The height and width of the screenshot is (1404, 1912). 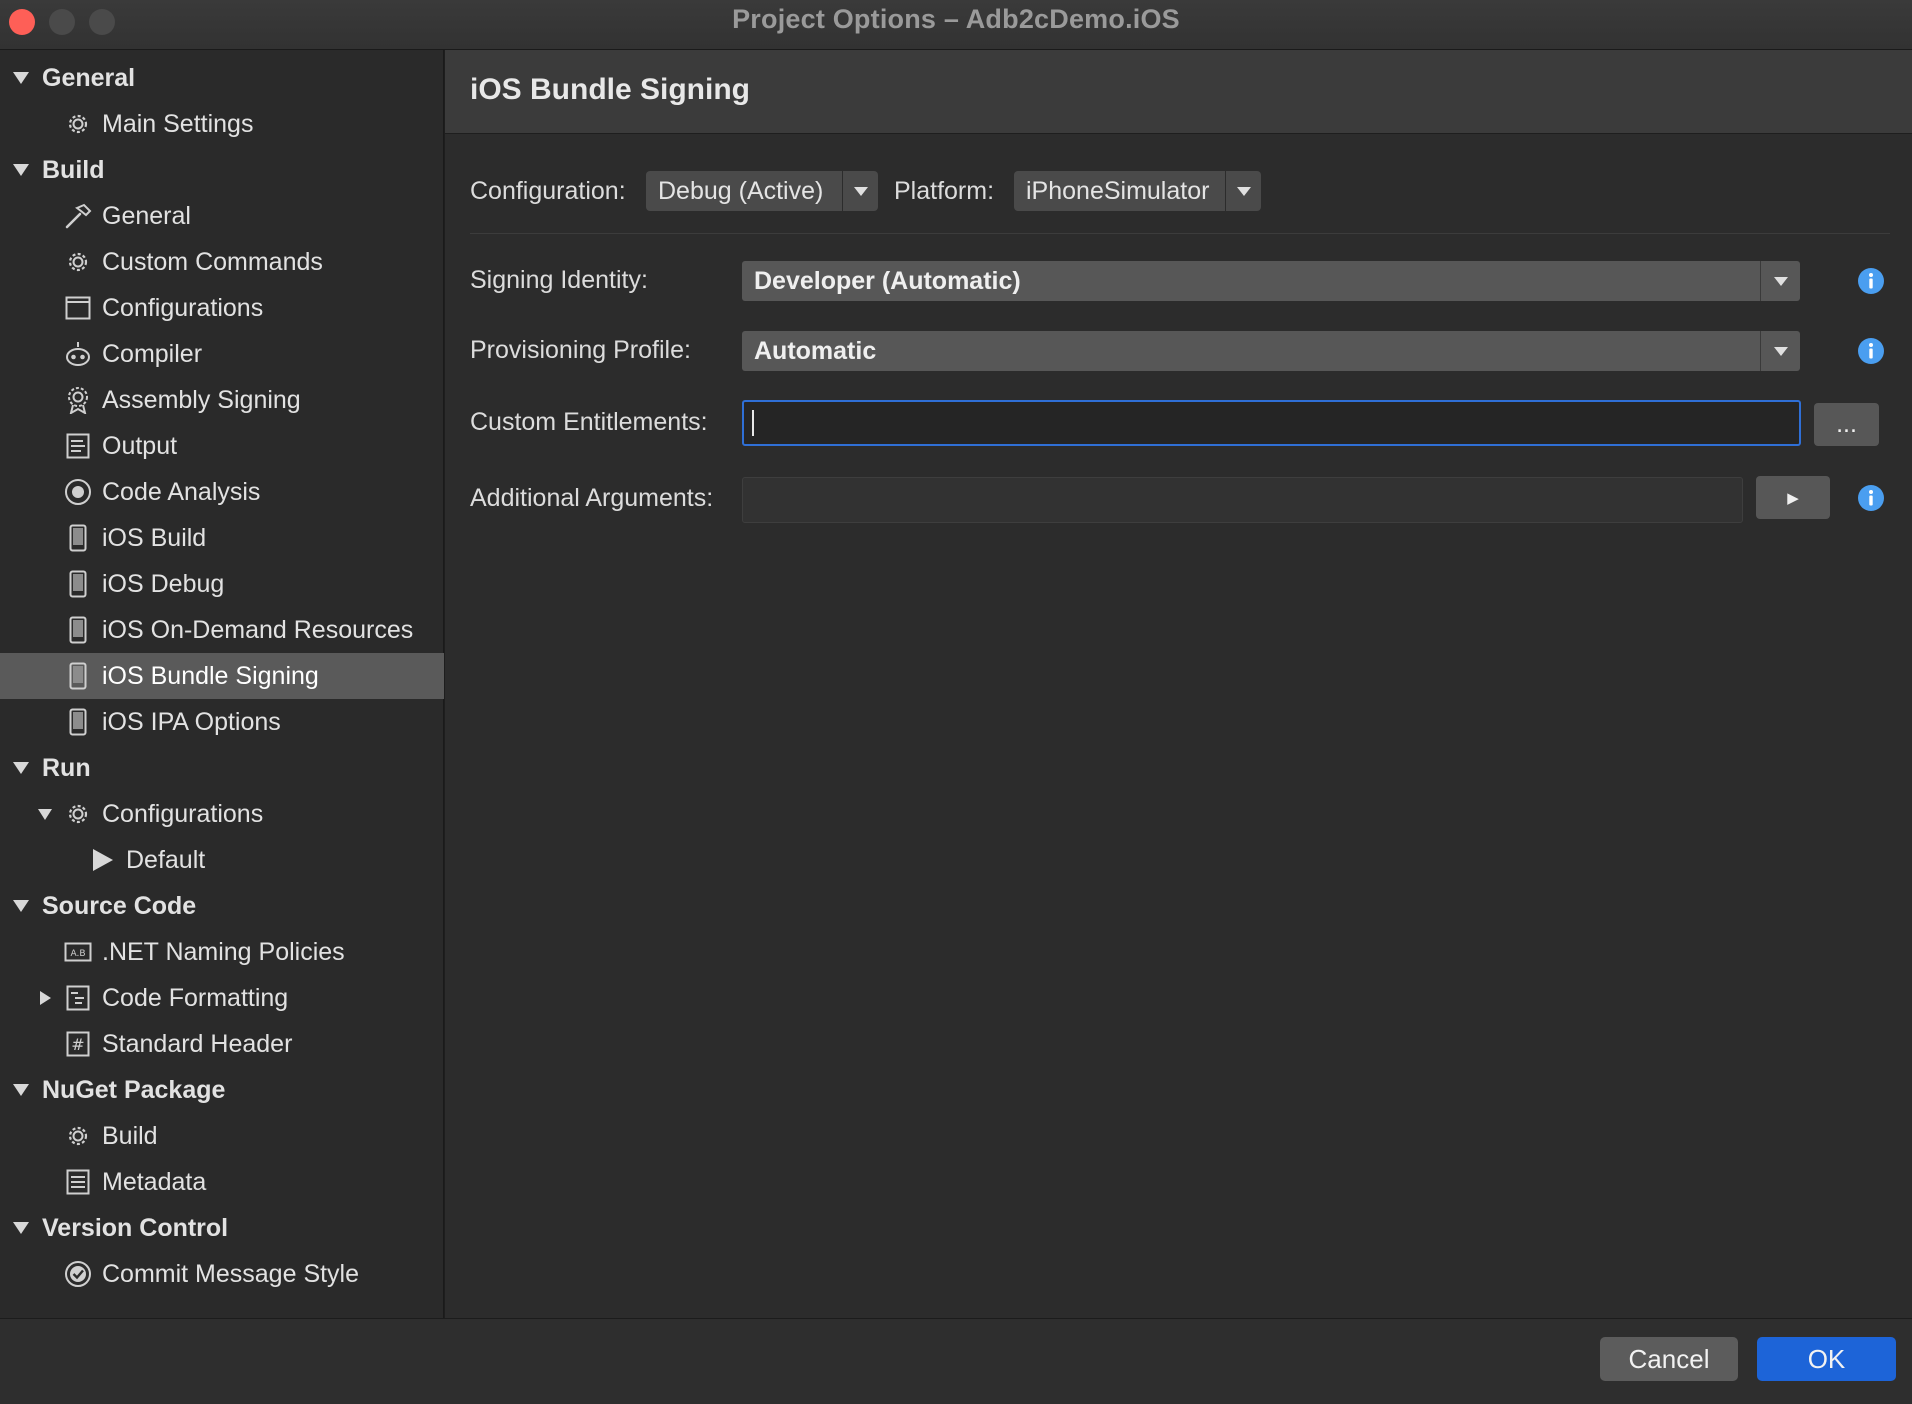 I want to click on sidebar-item-custom-commands: Custom Commands, so click(x=222, y=262).